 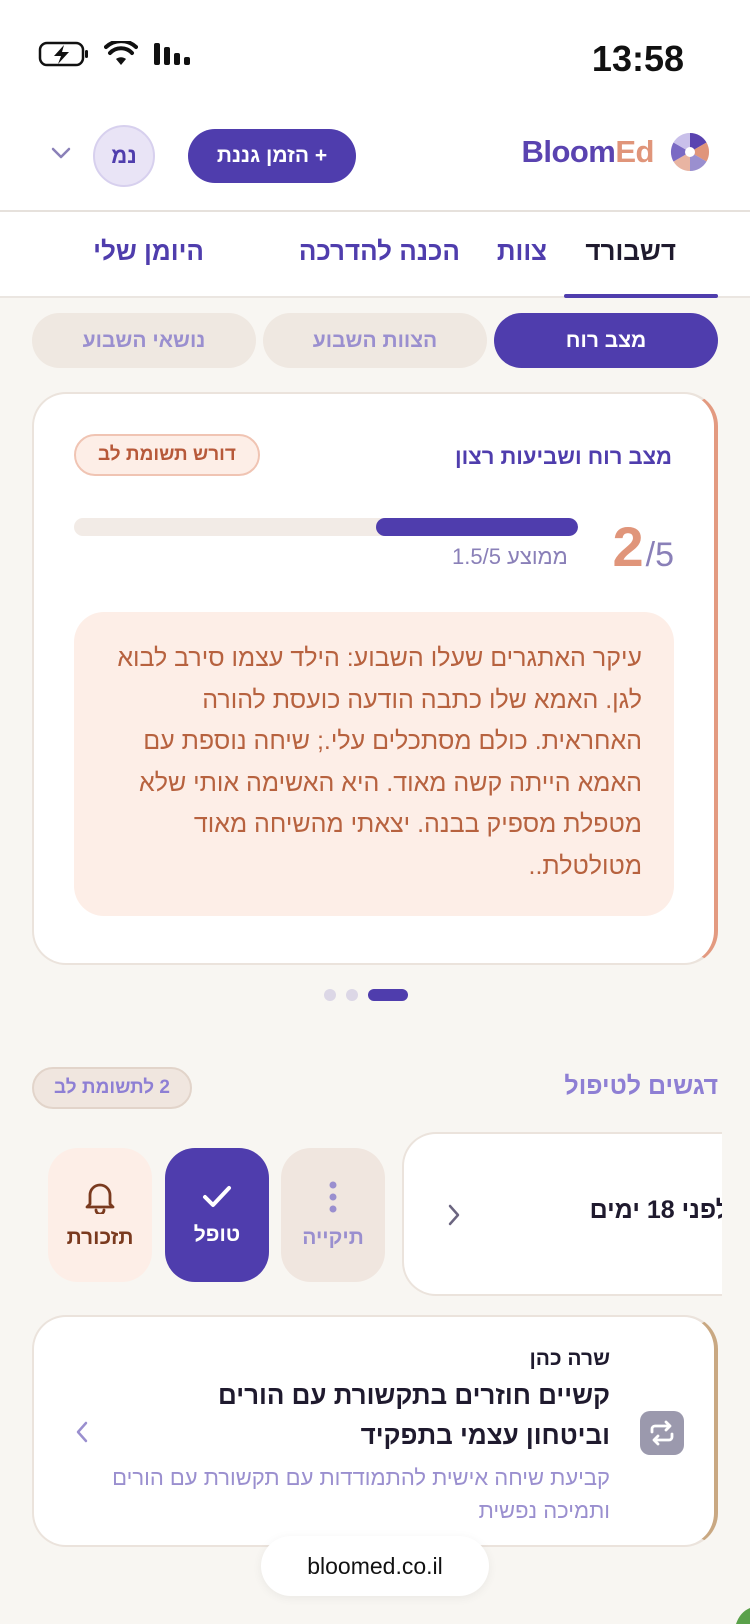 I want to click on pill-mood: מצב רוח, so click(x=606, y=340).